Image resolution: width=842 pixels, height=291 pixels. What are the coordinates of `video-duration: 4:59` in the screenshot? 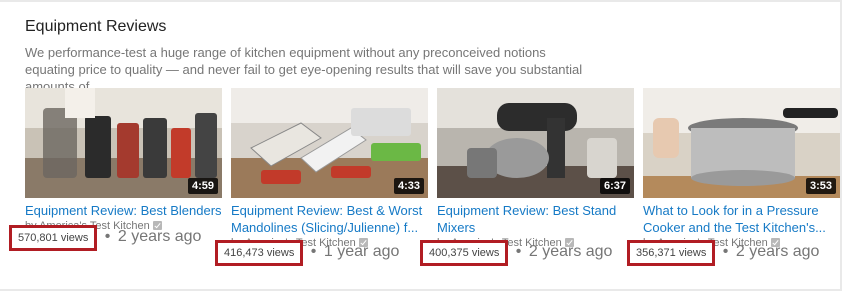 It's located at (202, 186).